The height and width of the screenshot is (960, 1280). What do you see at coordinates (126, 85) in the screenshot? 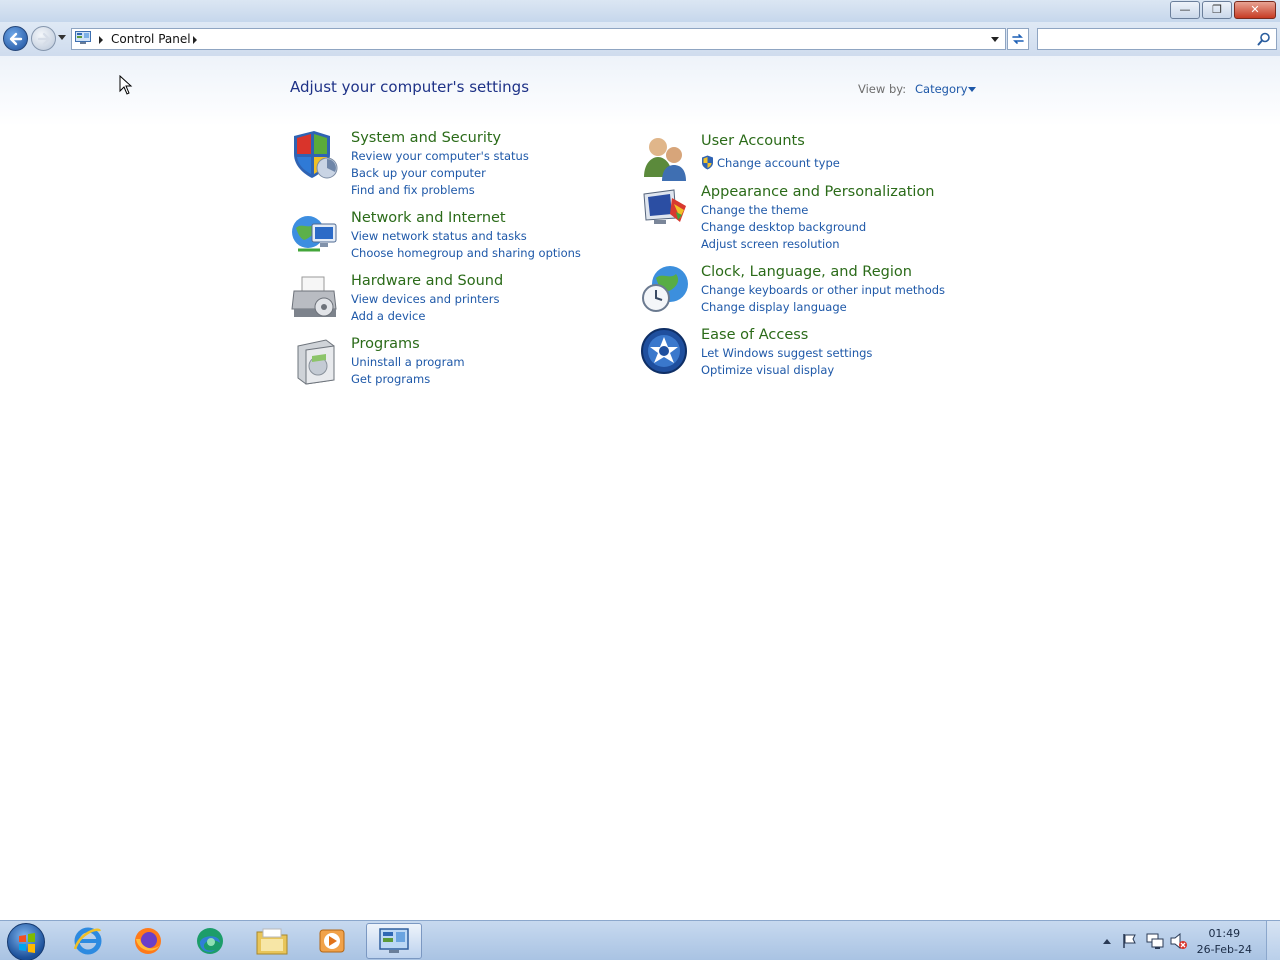
I see `mouse-cursor-icon` at bounding box center [126, 85].